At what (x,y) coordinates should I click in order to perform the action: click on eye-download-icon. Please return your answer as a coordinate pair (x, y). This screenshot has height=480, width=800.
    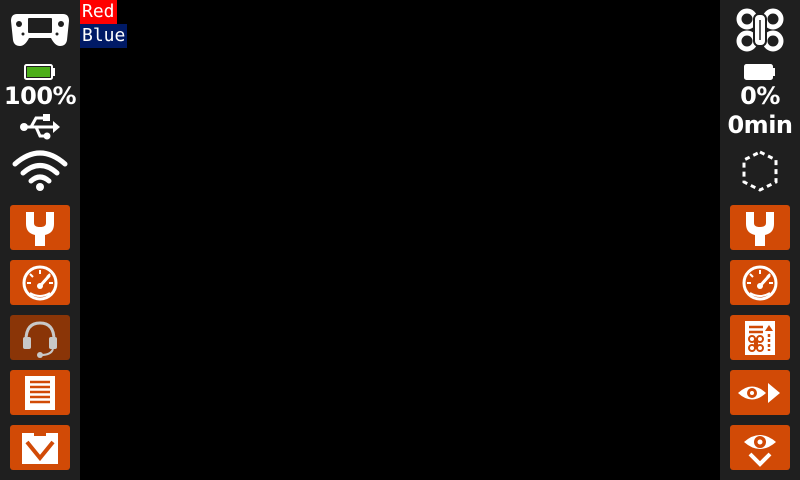
    Looking at the image, I should click on (760, 450).